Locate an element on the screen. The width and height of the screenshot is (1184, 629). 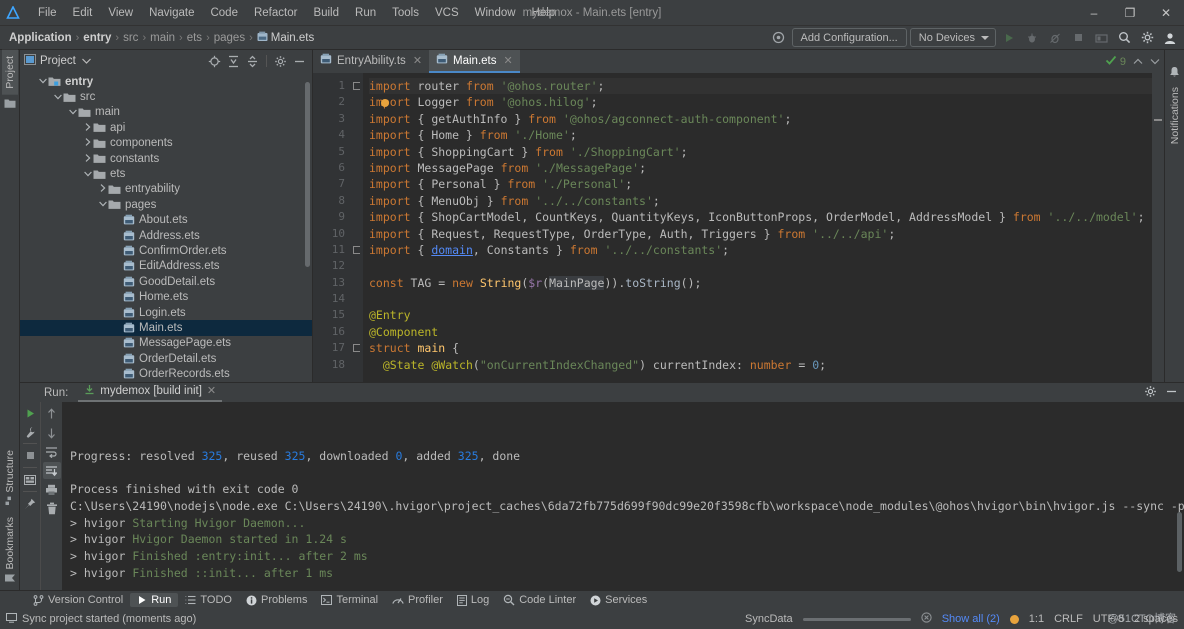
tree-item: Address.ets is located at coordinates (166, 235).